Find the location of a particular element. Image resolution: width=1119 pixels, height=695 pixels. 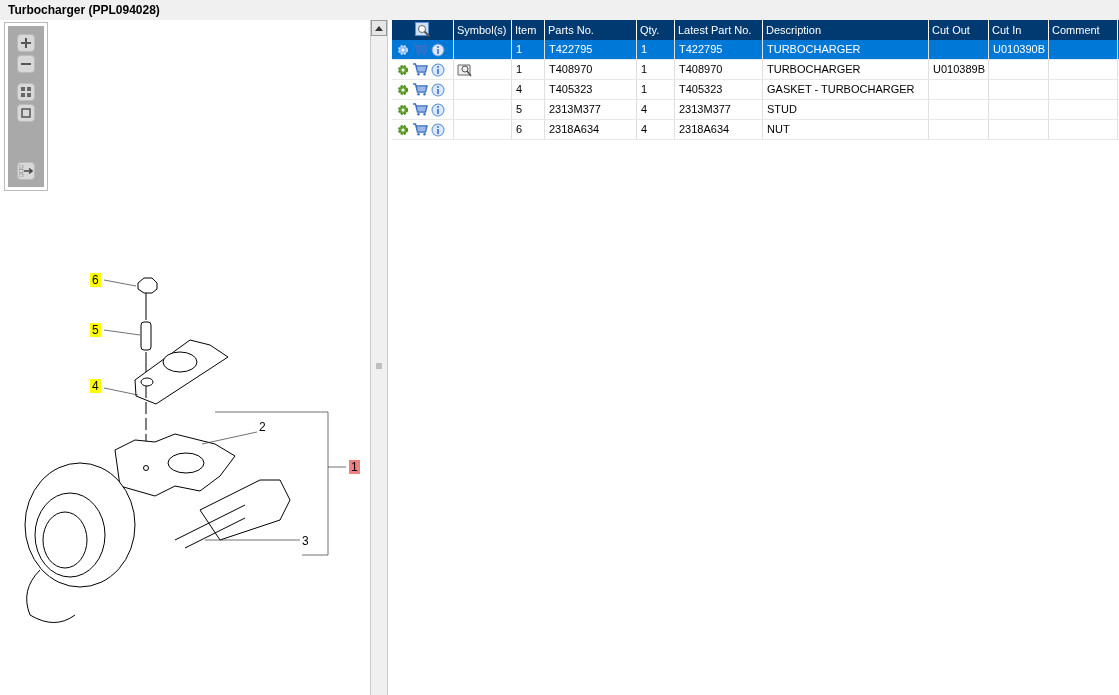

fit-all-button is located at coordinates (26, 92).